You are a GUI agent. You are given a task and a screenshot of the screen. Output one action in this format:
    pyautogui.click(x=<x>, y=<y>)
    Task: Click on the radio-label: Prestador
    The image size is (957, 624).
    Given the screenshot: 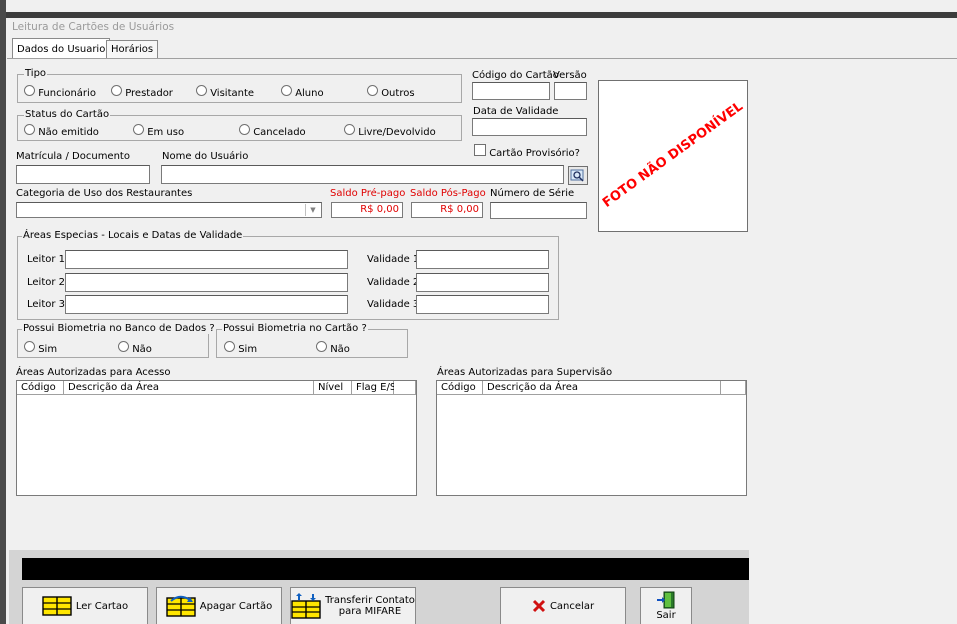 What is the action you would take?
    pyautogui.click(x=149, y=93)
    